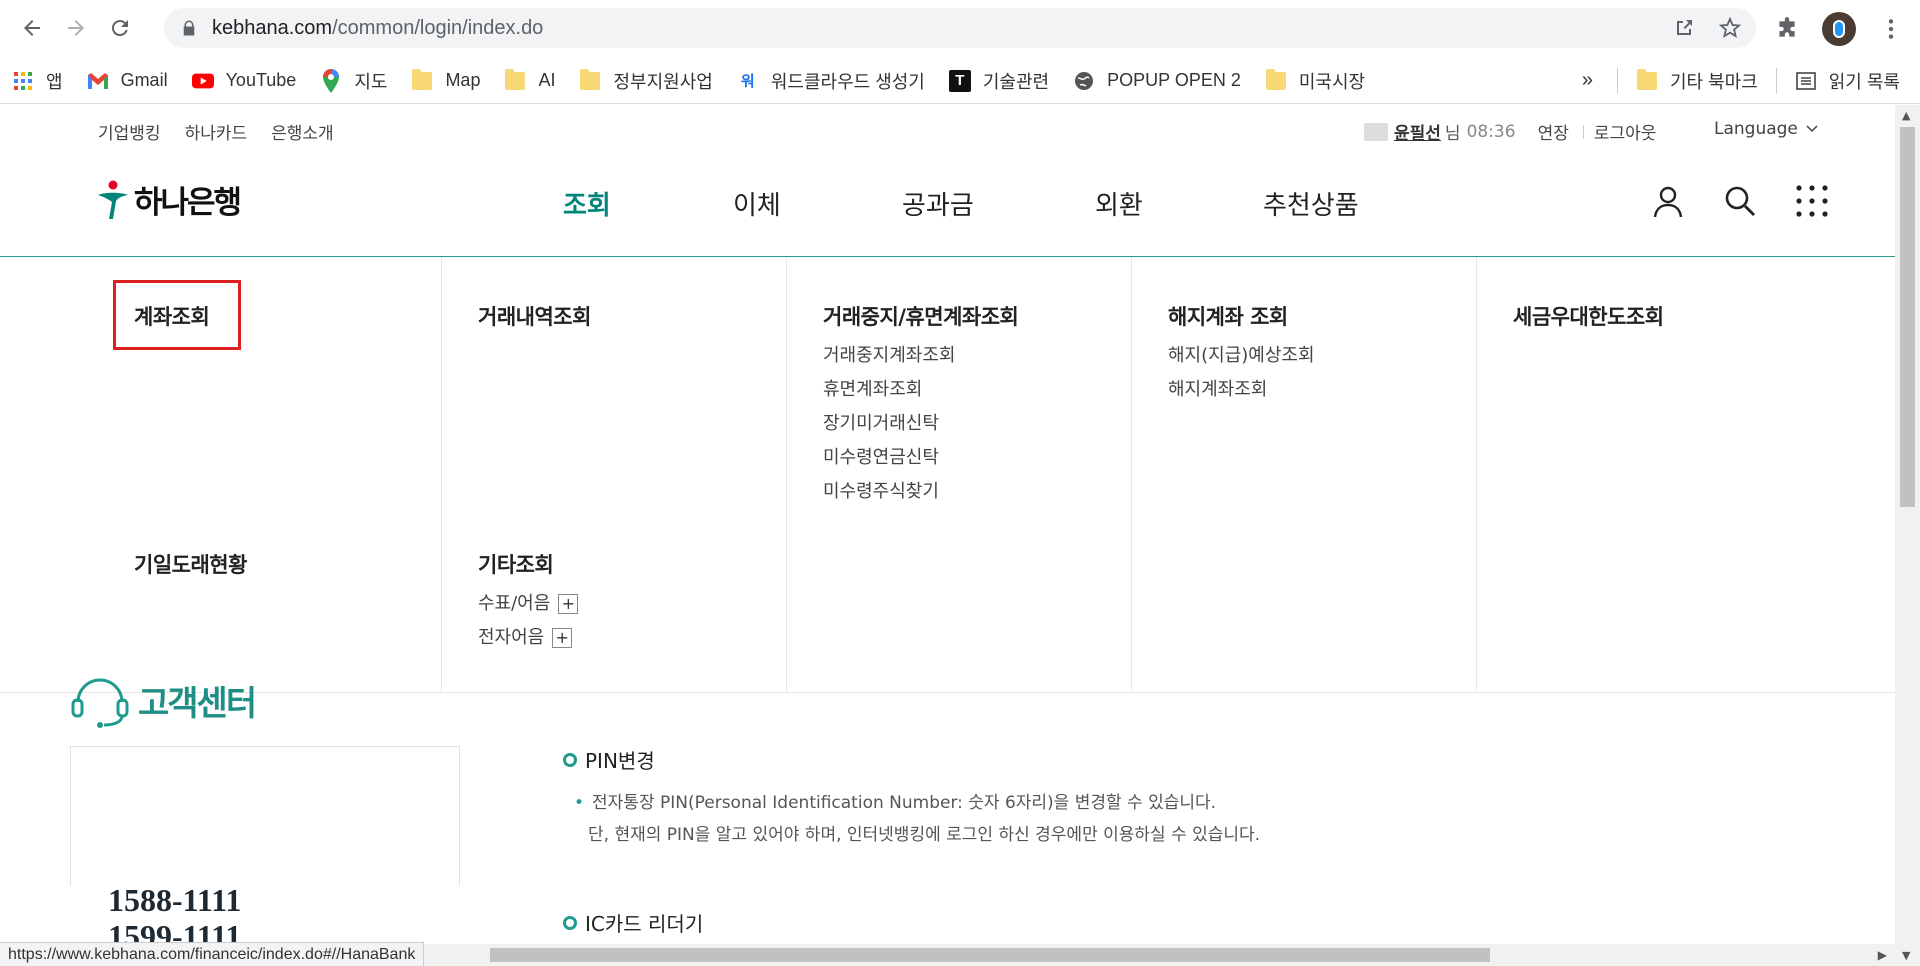  I want to click on logo-text: 하나은행, so click(188, 203).